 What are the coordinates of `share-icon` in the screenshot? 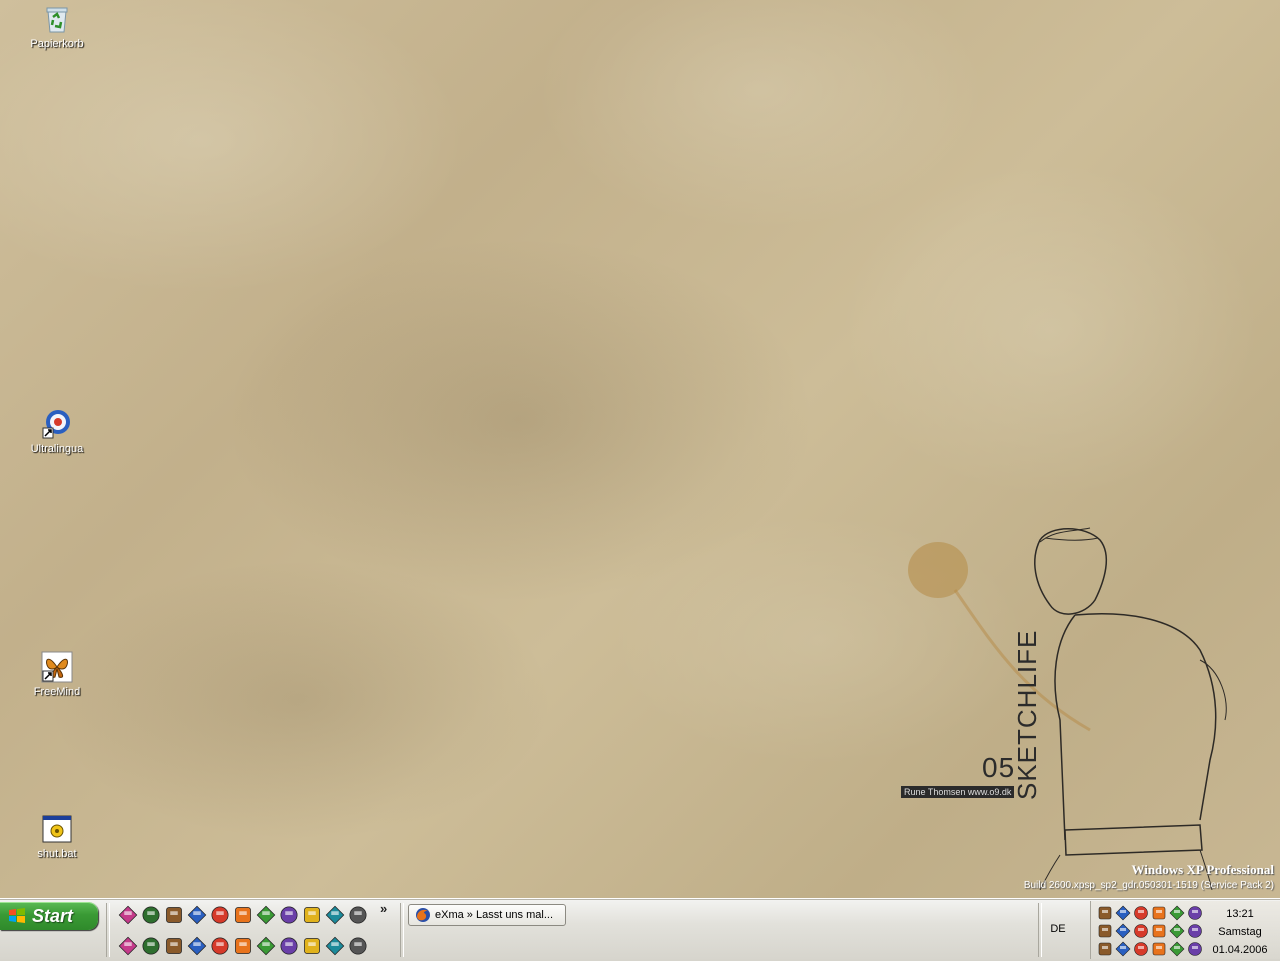 It's located at (1195, 931).